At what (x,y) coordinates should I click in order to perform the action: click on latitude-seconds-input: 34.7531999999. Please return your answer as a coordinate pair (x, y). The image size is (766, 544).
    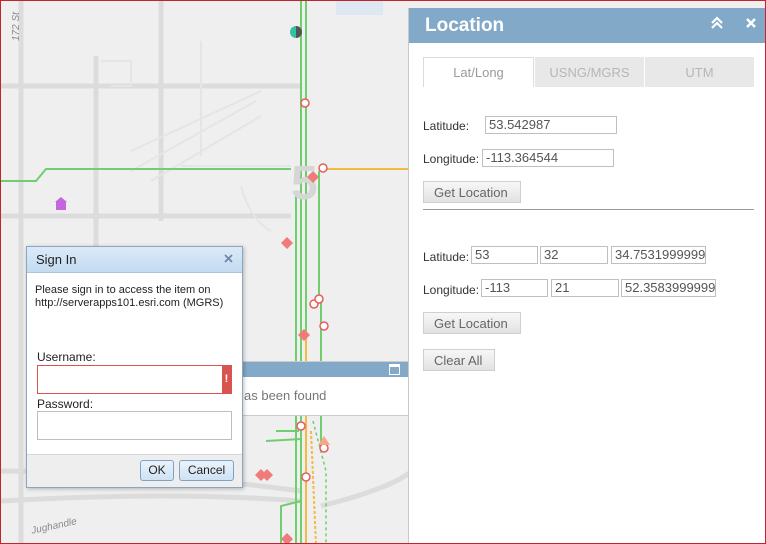
    Looking at the image, I should click on (658, 255).